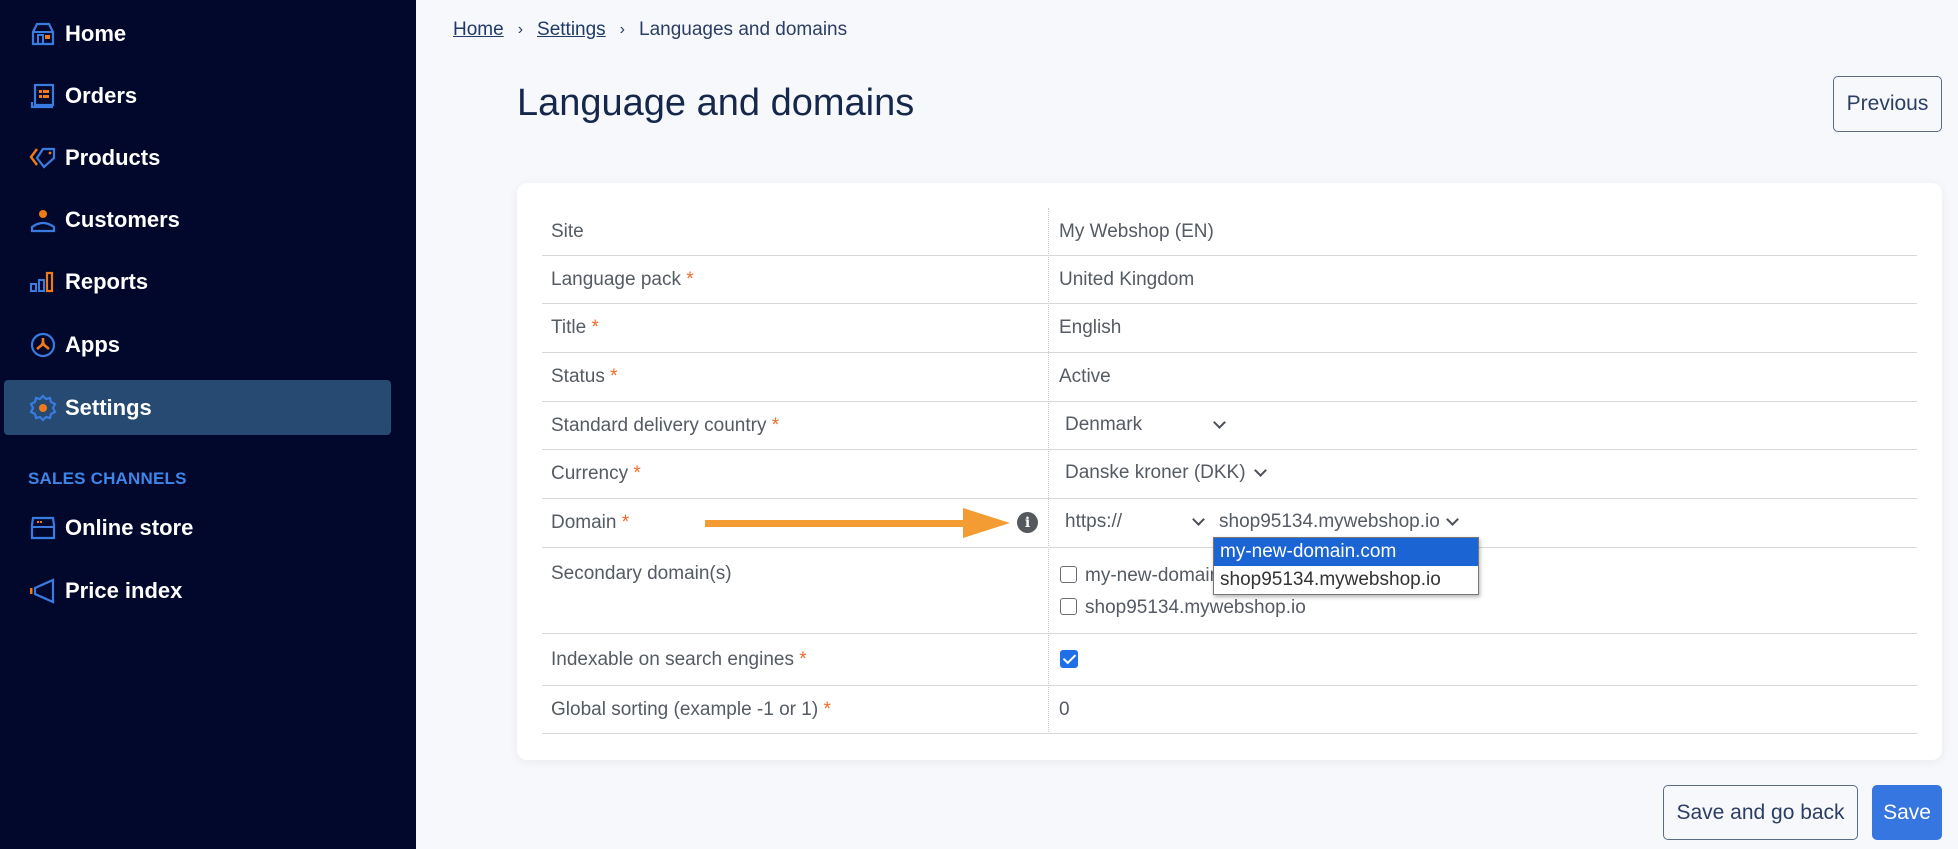 This screenshot has height=849, width=1958. I want to click on form-row-global-sorting: Global sorting (example -1 or 1) * 0, so click(1229, 710).